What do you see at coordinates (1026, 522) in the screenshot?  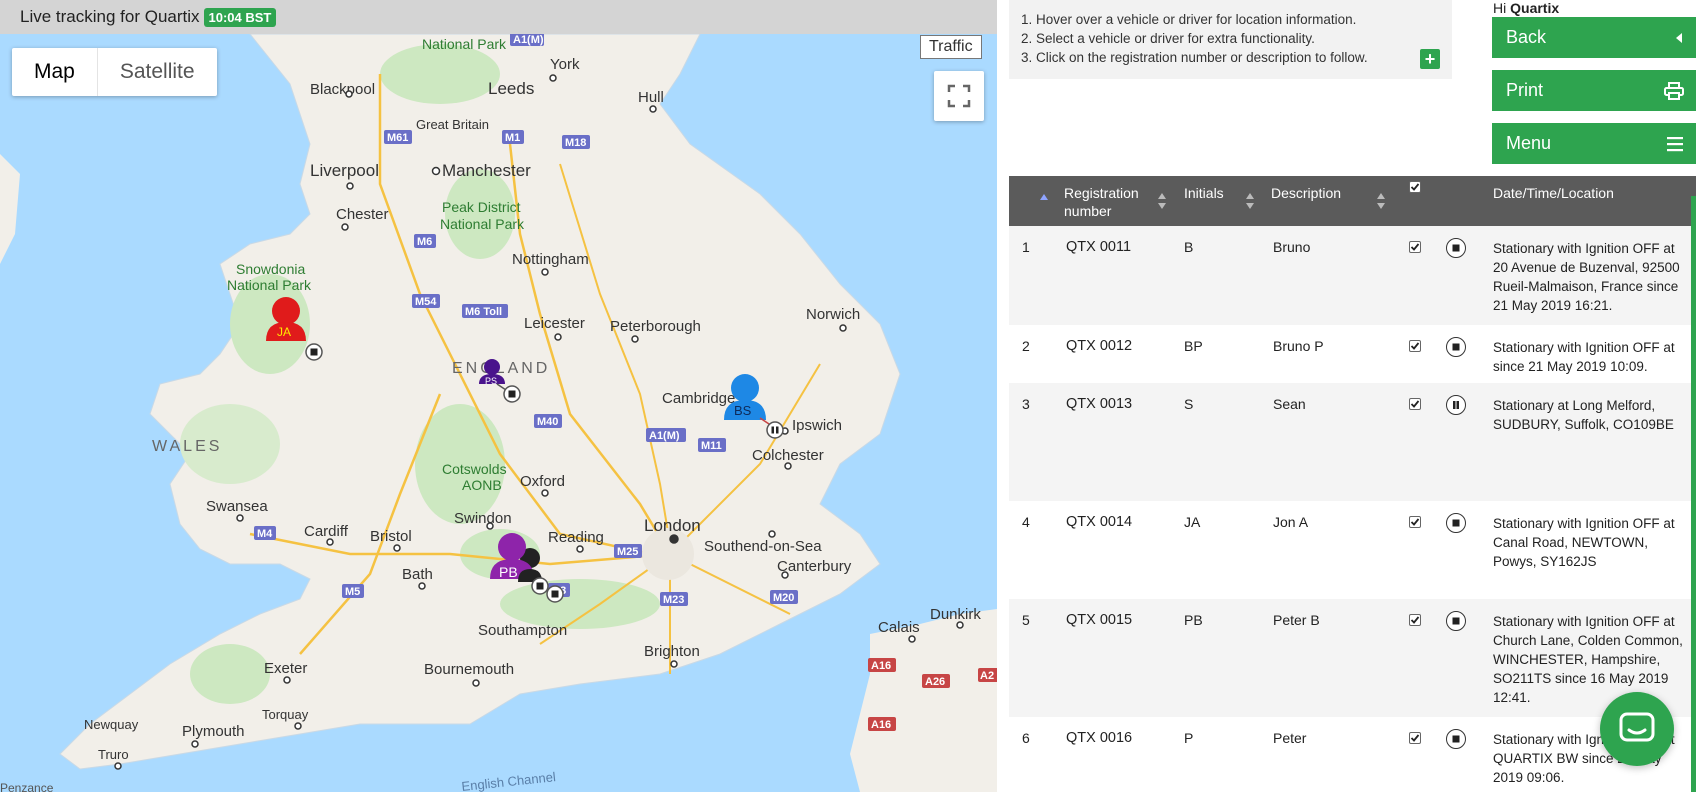 I see `row-index: 4` at bounding box center [1026, 522].